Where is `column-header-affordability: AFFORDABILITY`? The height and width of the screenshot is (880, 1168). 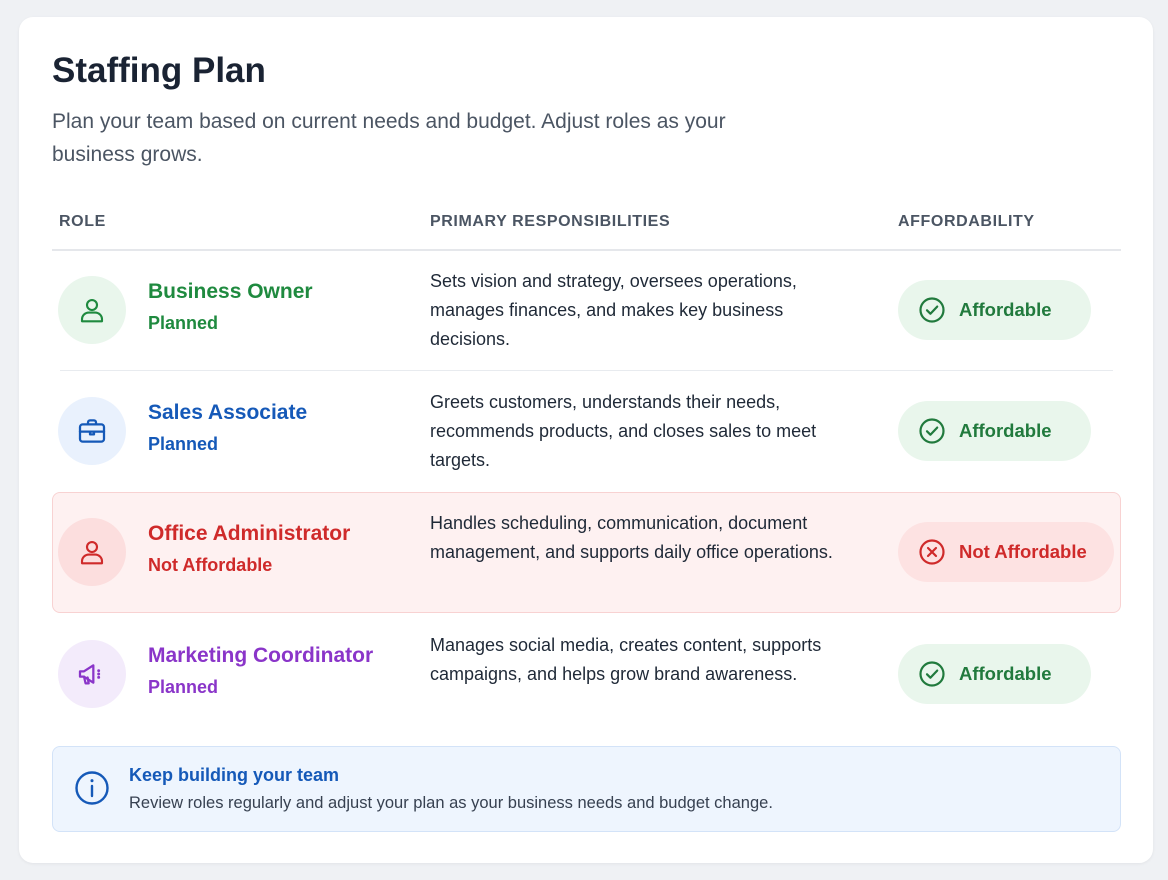
column-header-affordability: AFFORDABILITY is located at coordinates (966, 221).